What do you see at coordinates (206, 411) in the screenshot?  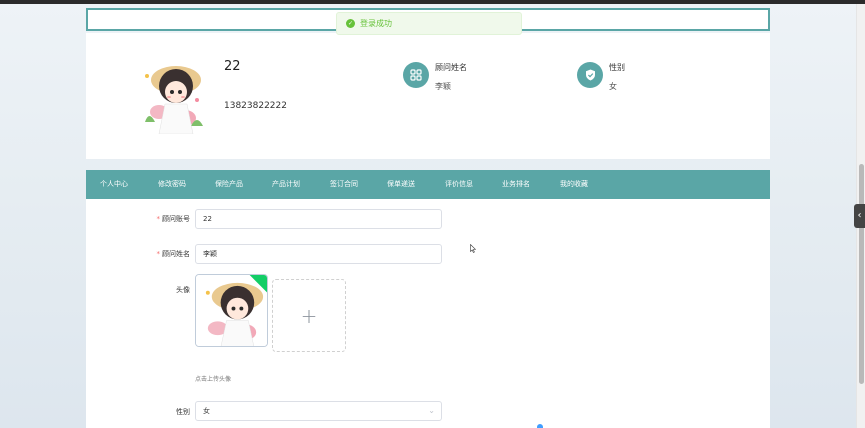 I see `gender-select-value: 女` at bounding box center [206, 411].